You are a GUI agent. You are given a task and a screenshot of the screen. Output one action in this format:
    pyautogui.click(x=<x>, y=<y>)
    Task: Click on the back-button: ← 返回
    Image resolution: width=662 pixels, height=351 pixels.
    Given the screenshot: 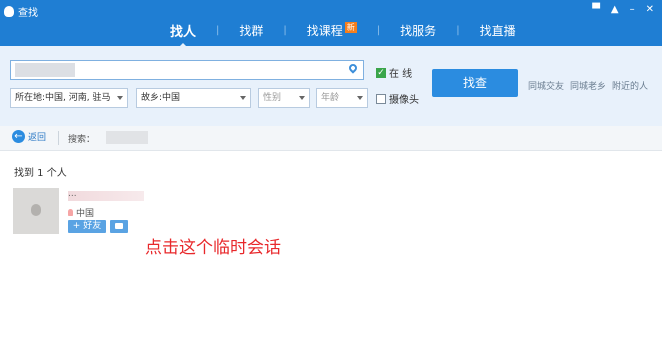 What is the action you would take?
    pyautogui.click(x=29, y=136)
    